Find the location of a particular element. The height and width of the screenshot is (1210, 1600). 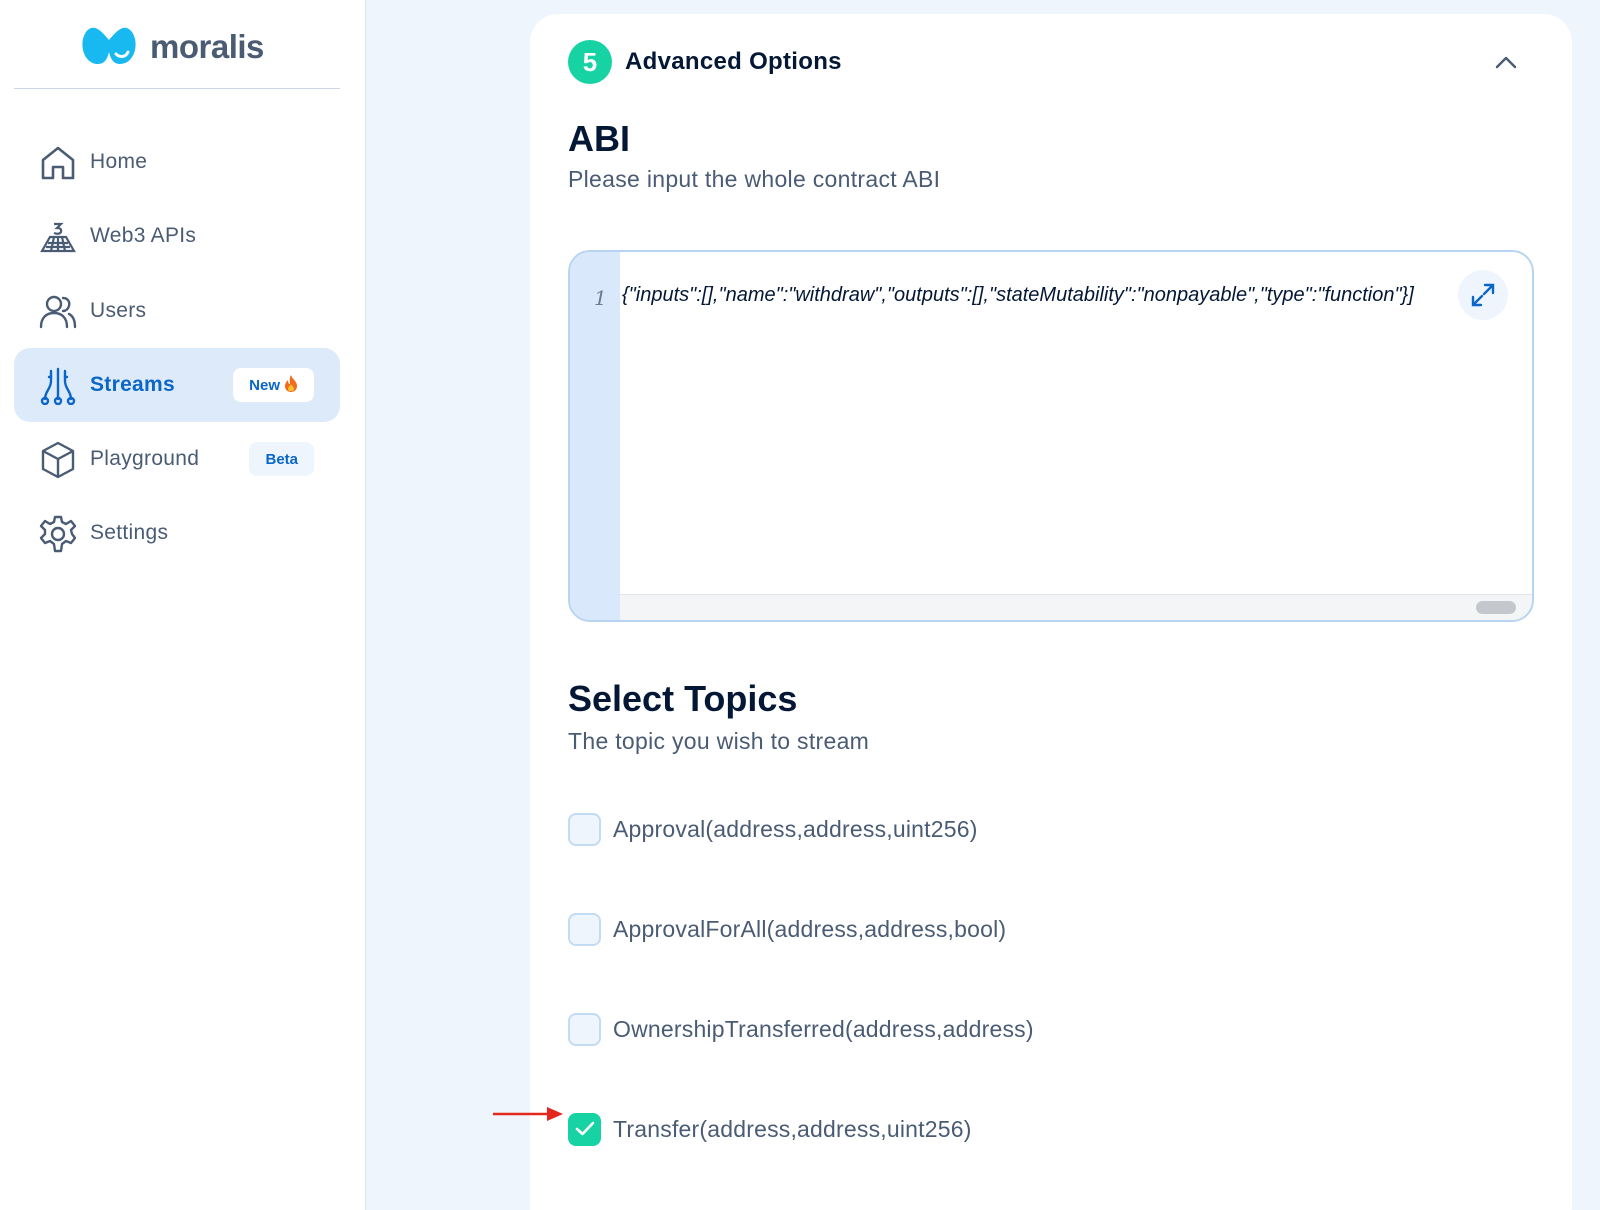

home-icon is located at coordinates (58, 163).